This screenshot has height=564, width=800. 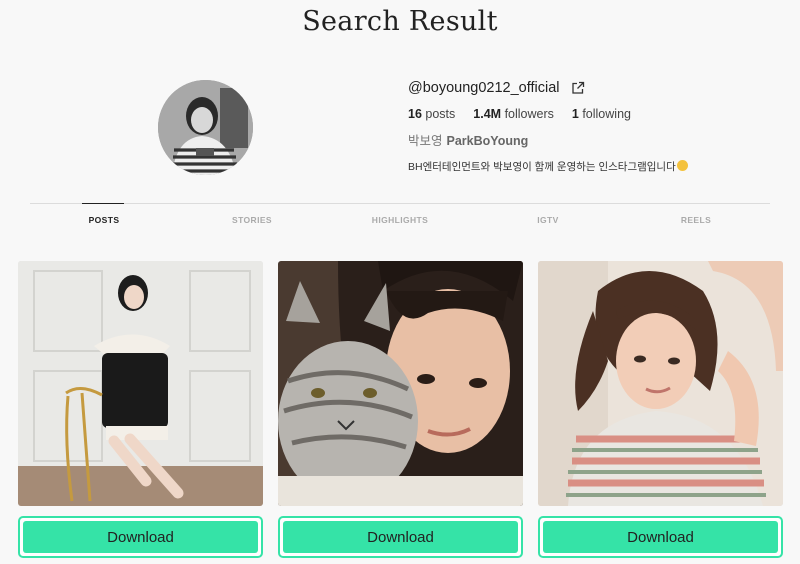 What do you see at coordinates (598, 139) in the screenshot?
I see `profile-names: 박보영 ParkBoYoung` at bounding box center [598, 139].